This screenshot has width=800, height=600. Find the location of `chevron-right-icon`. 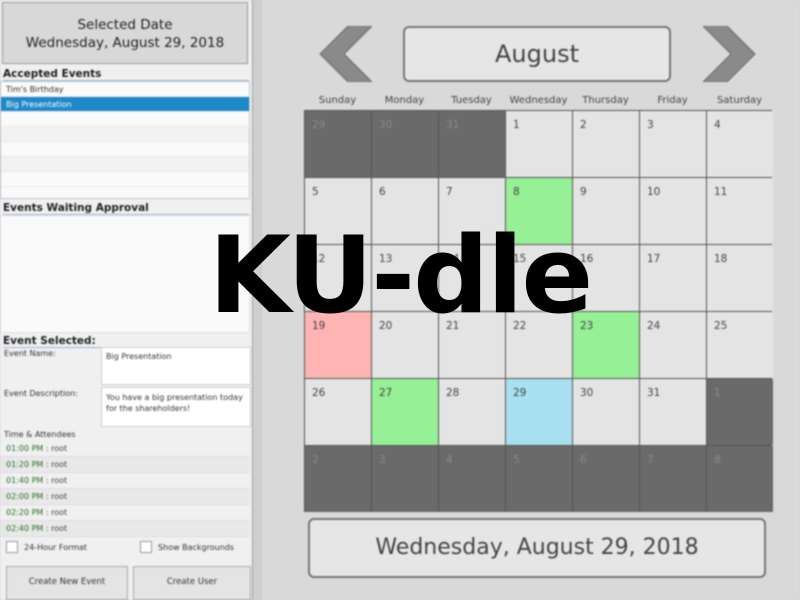

chevron-right-icon is located at coordinates (728, 54).